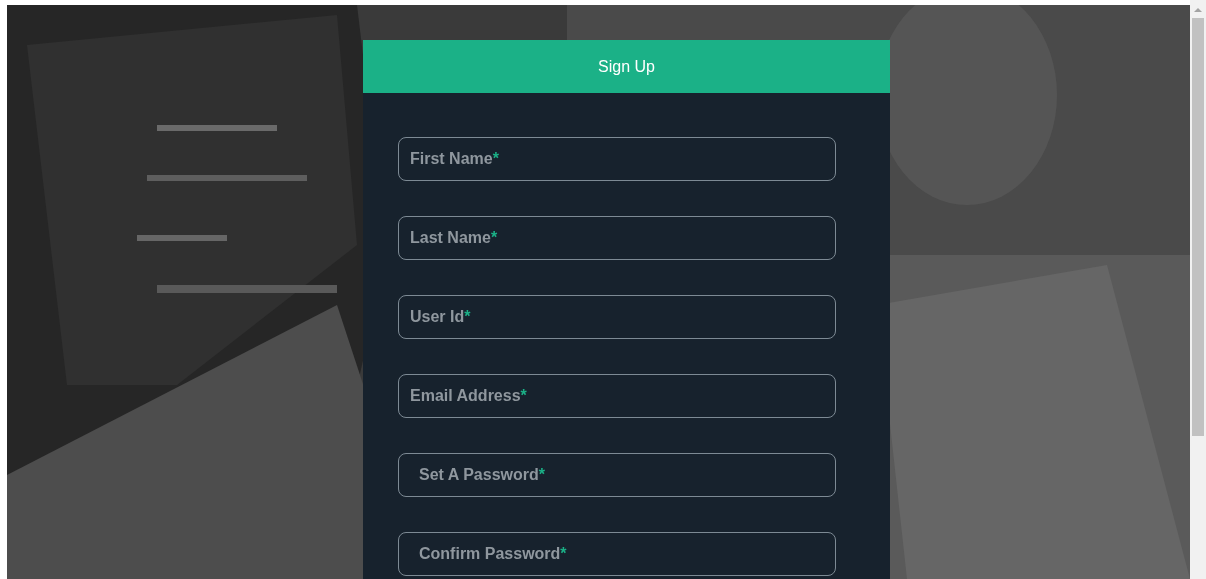  What do you see at coordinates (617, 159) in the screenshot?
I see `input-field: First Name*` at bounding box center [617, 159].